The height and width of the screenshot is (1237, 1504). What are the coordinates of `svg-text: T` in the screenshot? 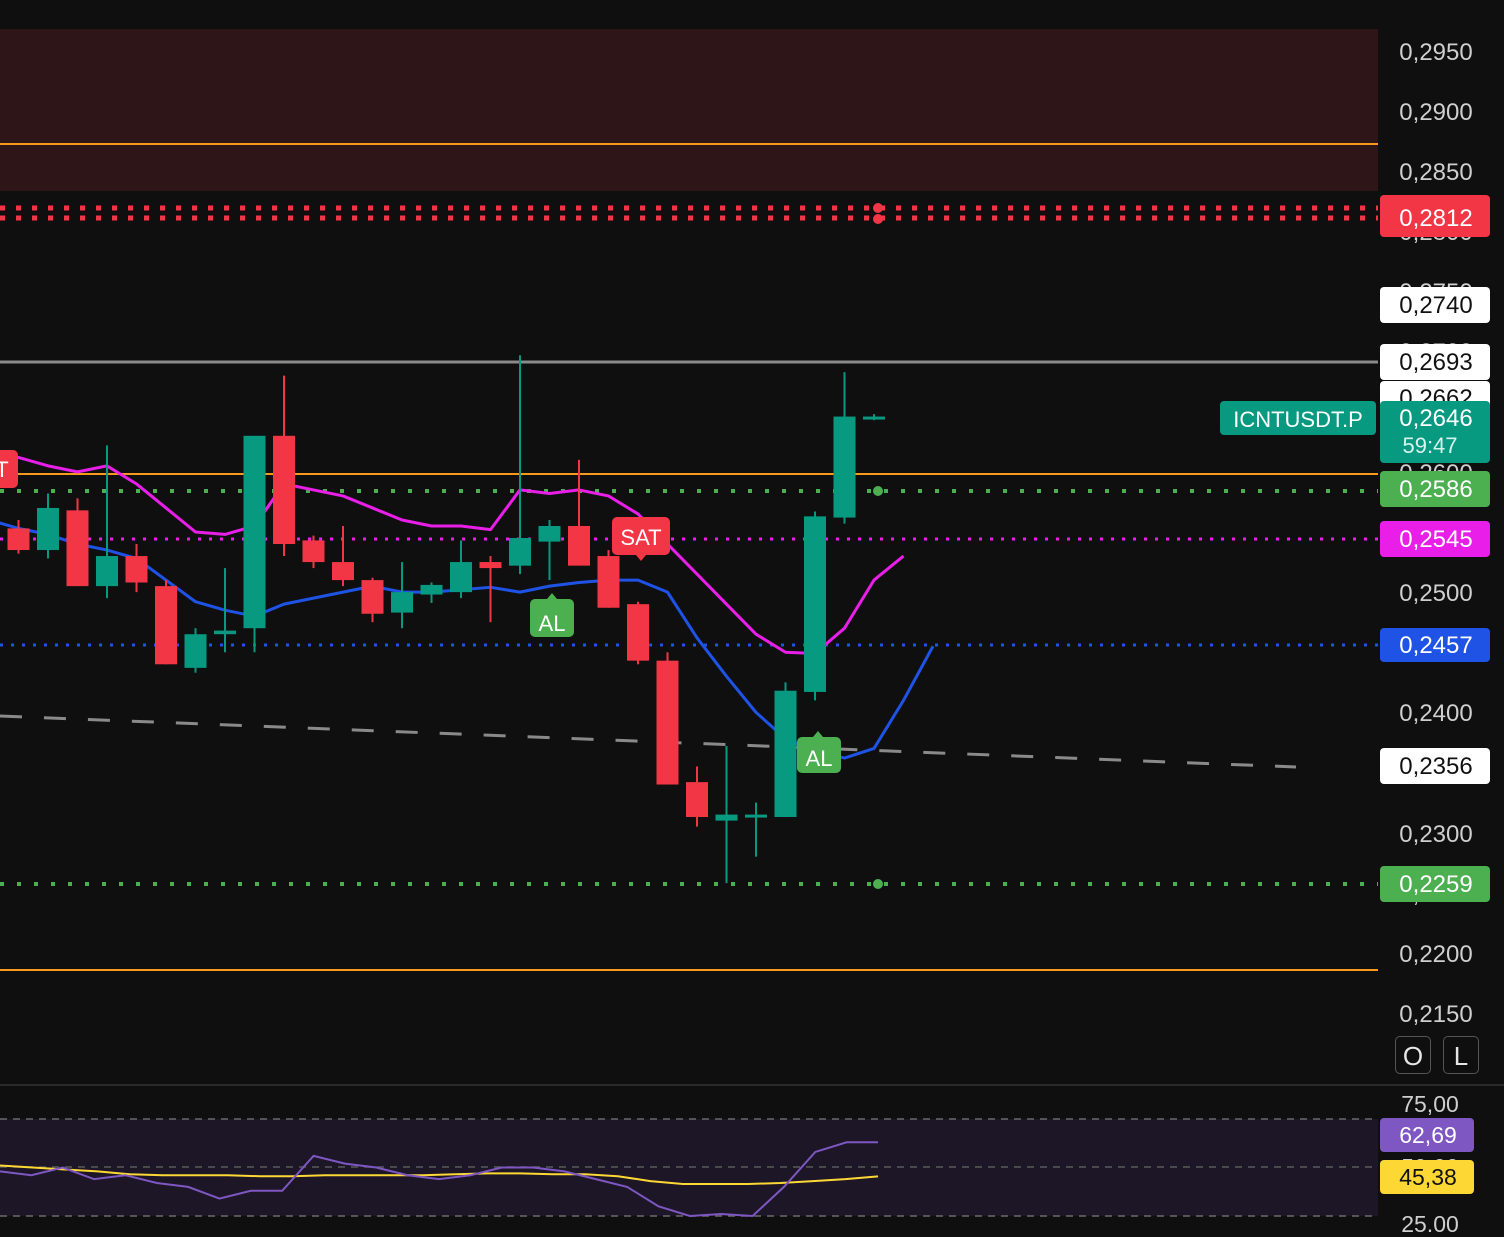 It's located at (4, 469).